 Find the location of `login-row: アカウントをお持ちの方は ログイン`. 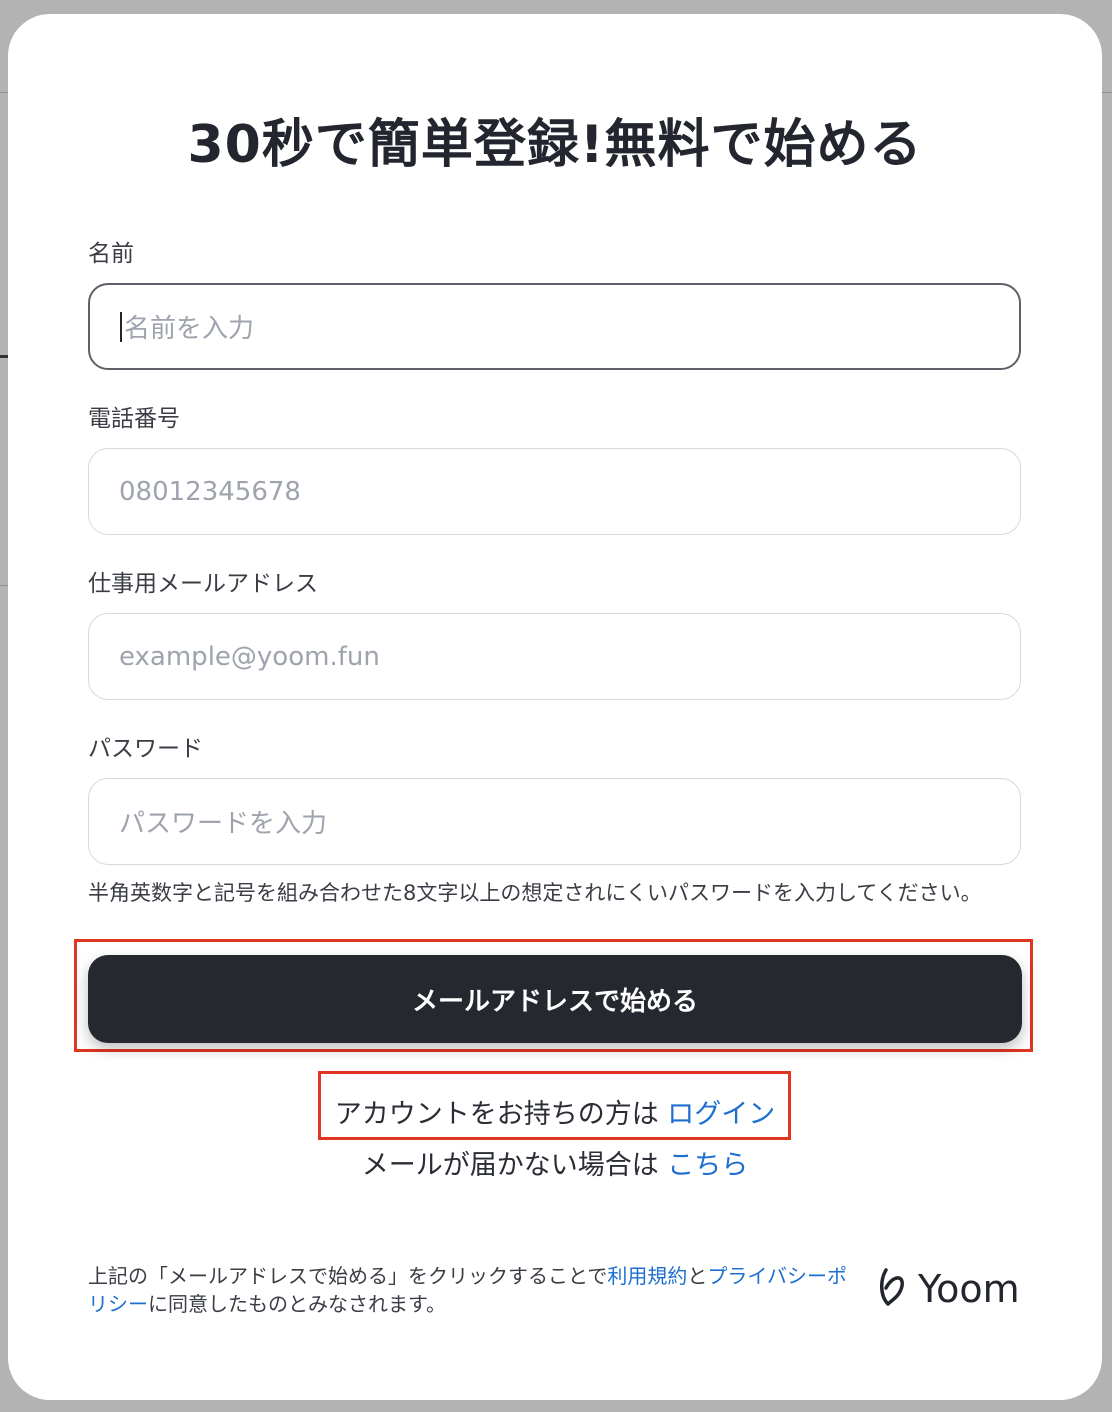

login-row: アカウントをお持ちの方は ログイン is located at coordinates (555, 1111).